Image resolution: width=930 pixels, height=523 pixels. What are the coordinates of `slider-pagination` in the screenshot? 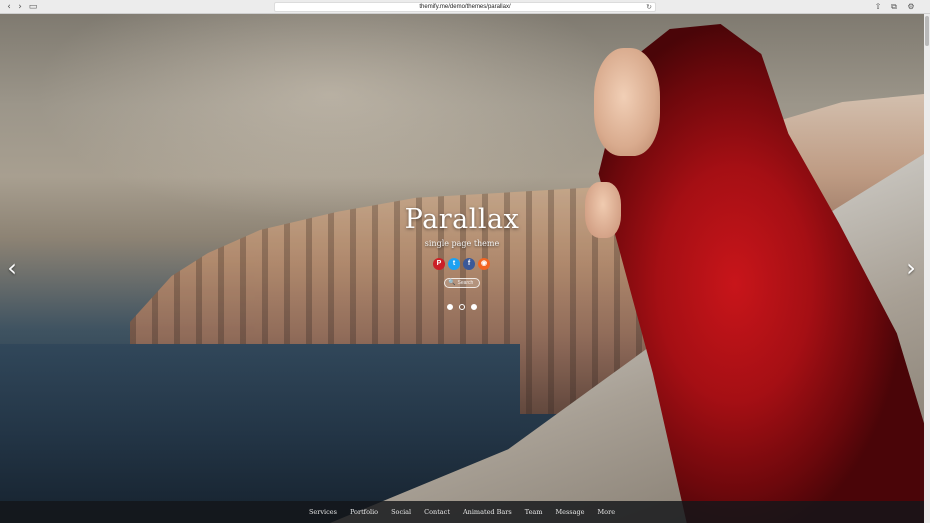 It's located at (462, 307).